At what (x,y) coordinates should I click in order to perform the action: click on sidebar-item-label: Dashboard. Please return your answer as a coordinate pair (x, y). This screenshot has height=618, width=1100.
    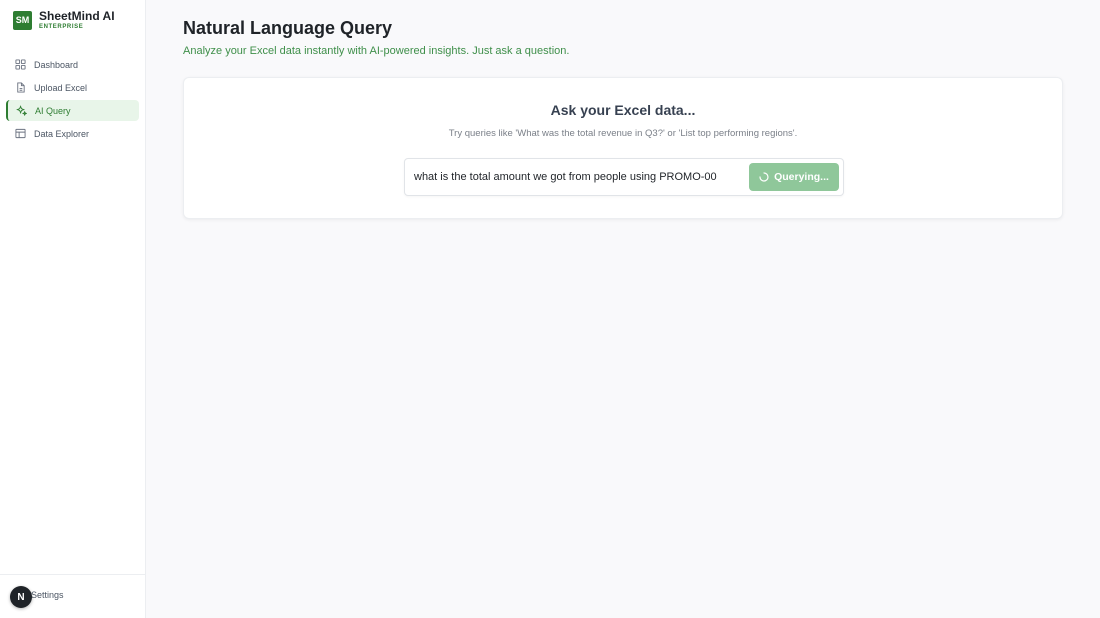
    Looking at the image, I should click on (56, 64).